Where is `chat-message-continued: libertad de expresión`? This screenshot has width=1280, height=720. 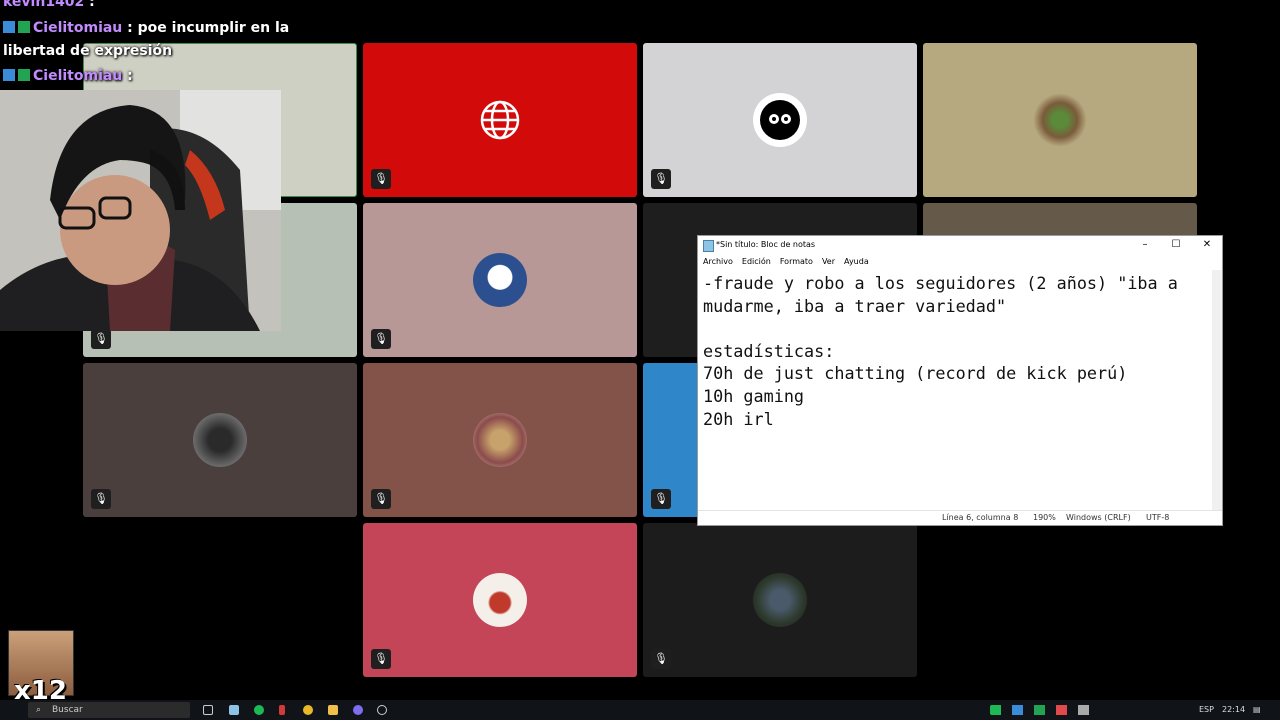 chat-message-continued: libertad de expresión is located at coordinates (88, 51).